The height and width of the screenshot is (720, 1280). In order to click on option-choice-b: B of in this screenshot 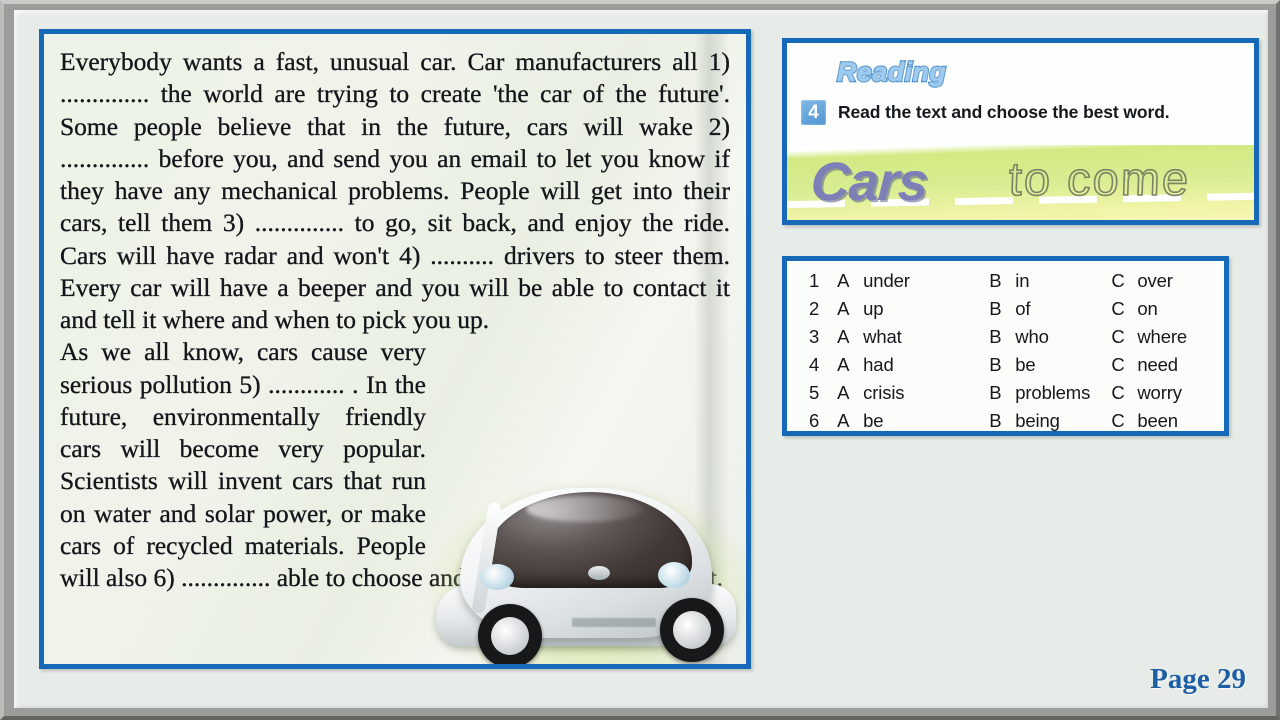, I will do `click(1050, 309)`.